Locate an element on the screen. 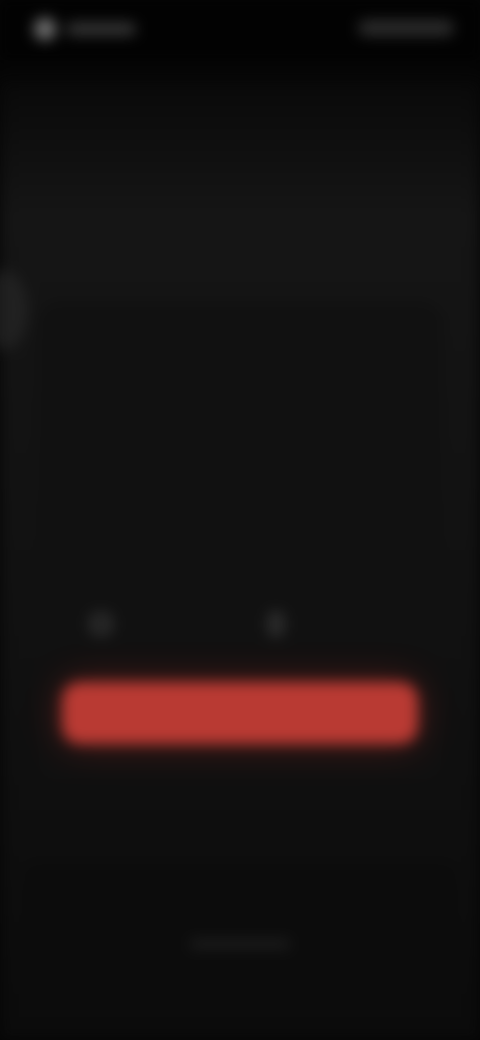 This screenshot has height=1040, width=480. status-bar is located at coordinates (240, 30).